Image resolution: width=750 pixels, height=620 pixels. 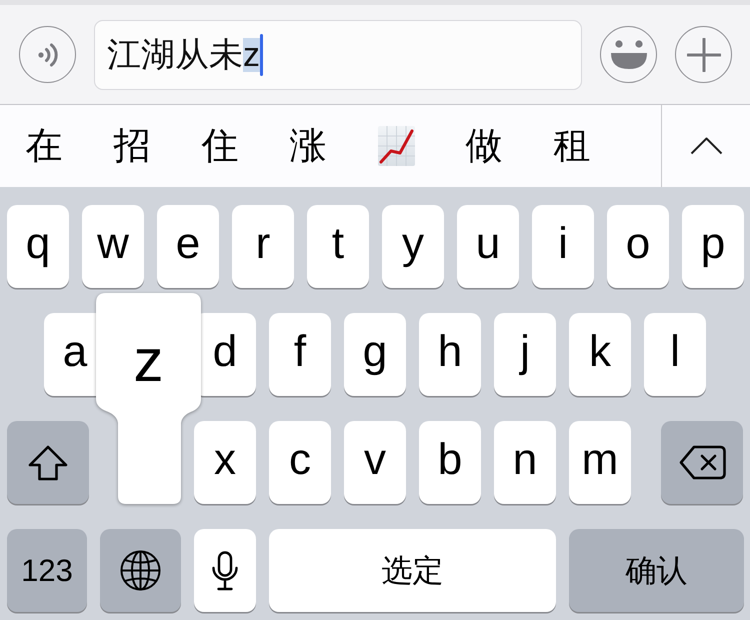 I want to click on letter-key: h, so click(x=450, y=354).